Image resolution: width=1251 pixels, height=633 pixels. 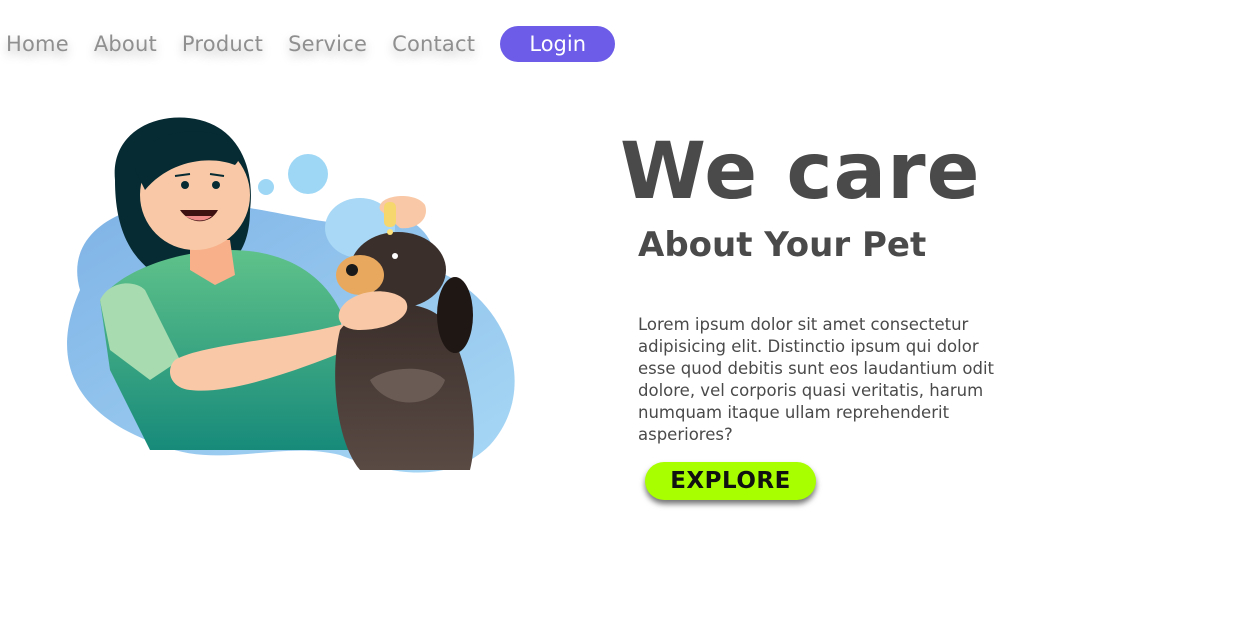 I want to click on hero-subtitle: About Your Pet, so click(x=782, y=245).